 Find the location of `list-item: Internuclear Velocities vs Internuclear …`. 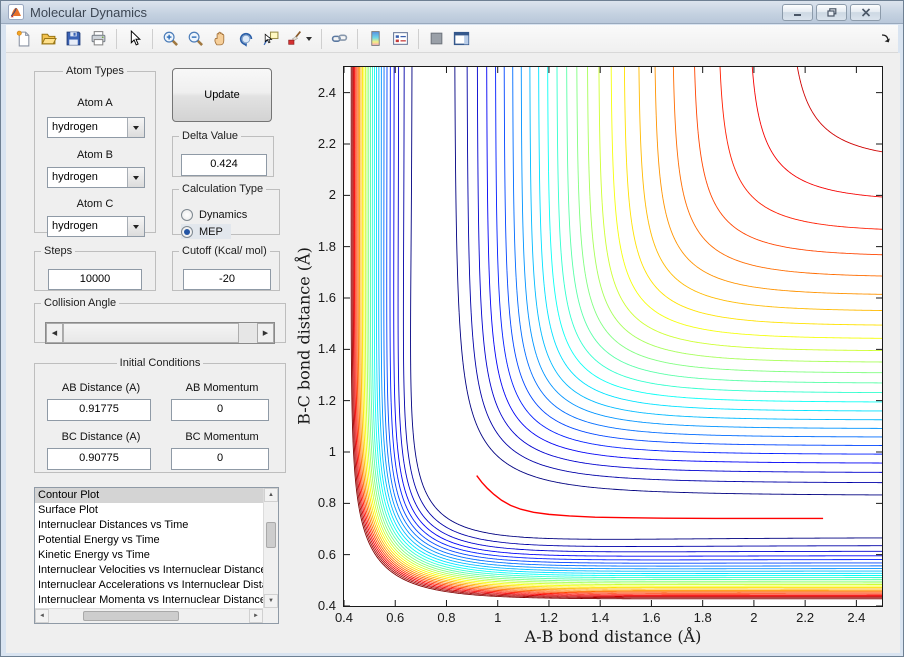

list-item: Internuclear Velocities vs Internuclear … is located at coordinates (149, 570).